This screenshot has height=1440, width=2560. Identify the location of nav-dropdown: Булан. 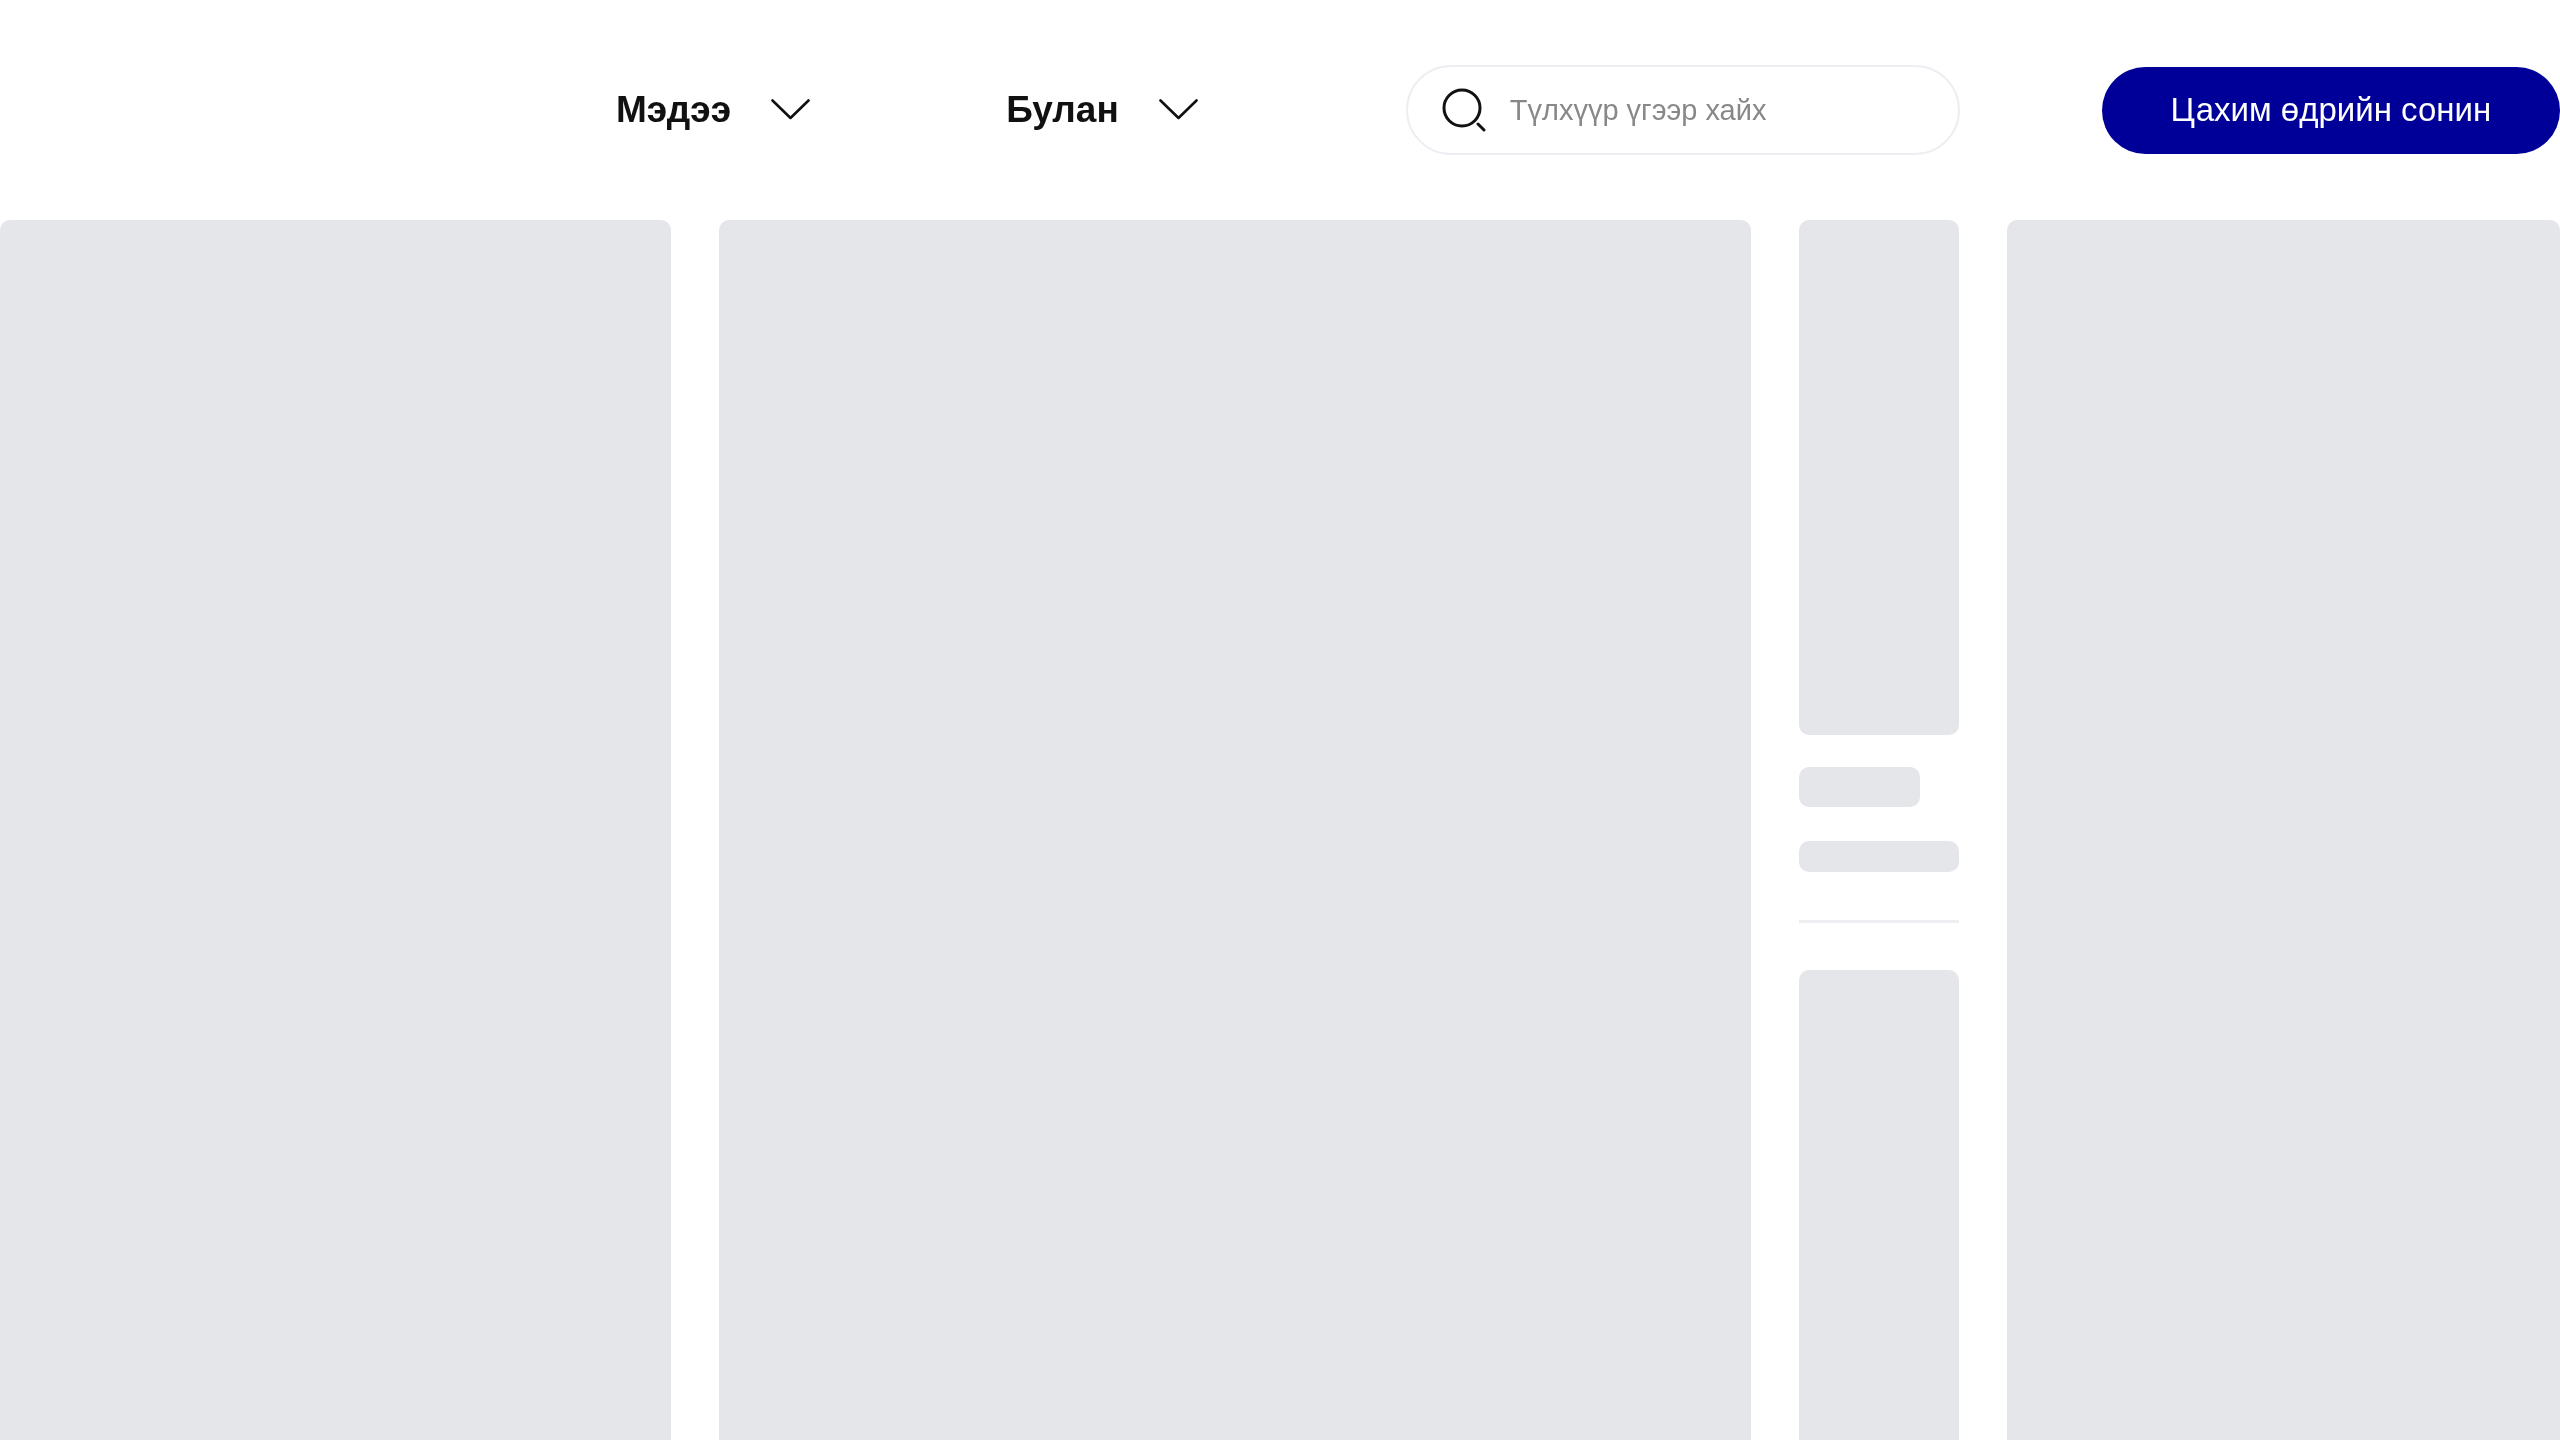
(1102, 110).